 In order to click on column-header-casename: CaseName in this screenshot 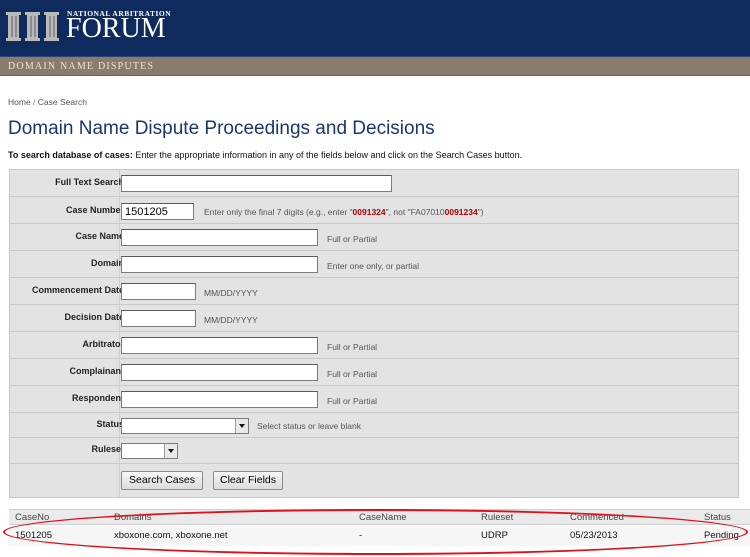, I will do `click(383, 517)`.